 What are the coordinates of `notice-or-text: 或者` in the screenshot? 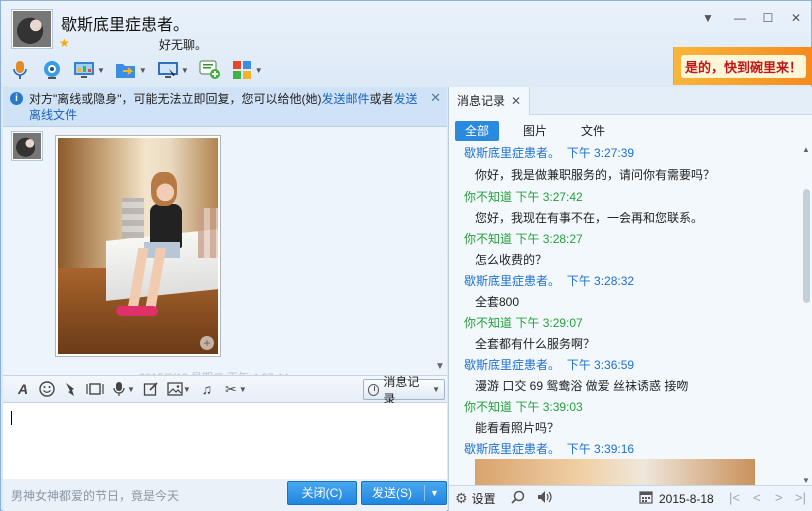 It's located at (381, 99).